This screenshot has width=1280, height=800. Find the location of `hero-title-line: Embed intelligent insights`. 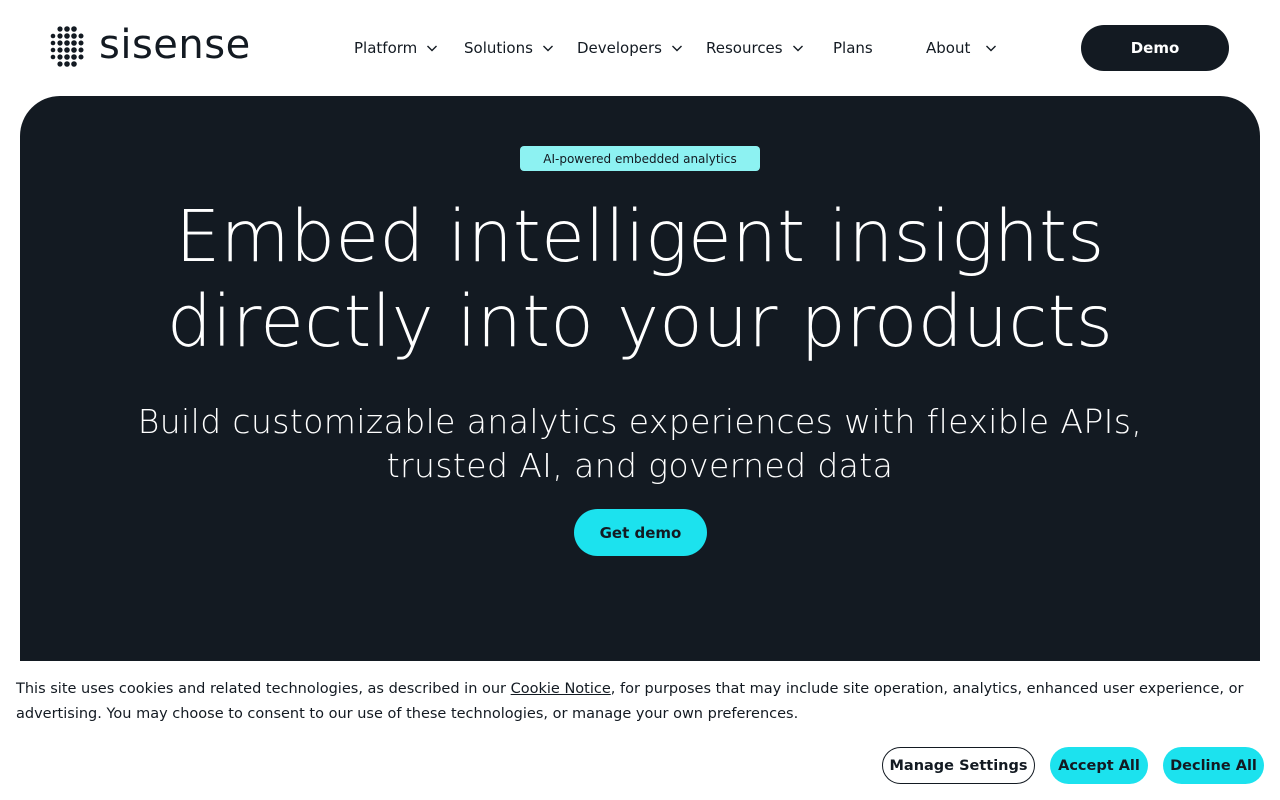

hero-title-line: Embed intelligent insights is located at coordinates (640, 236).